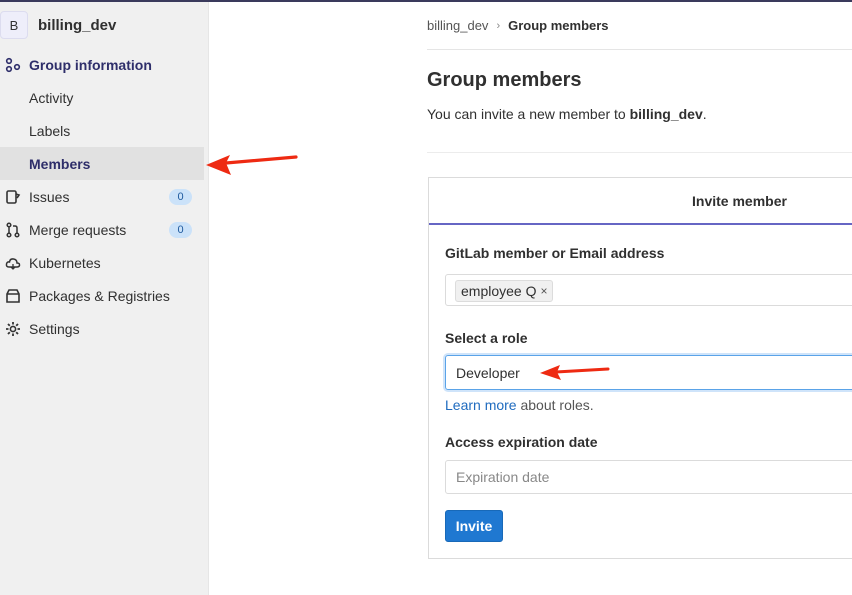  Describe the element at coordinates (54, 328) in the screenshot. I see `sidebar-item-label: Settings` at that location.